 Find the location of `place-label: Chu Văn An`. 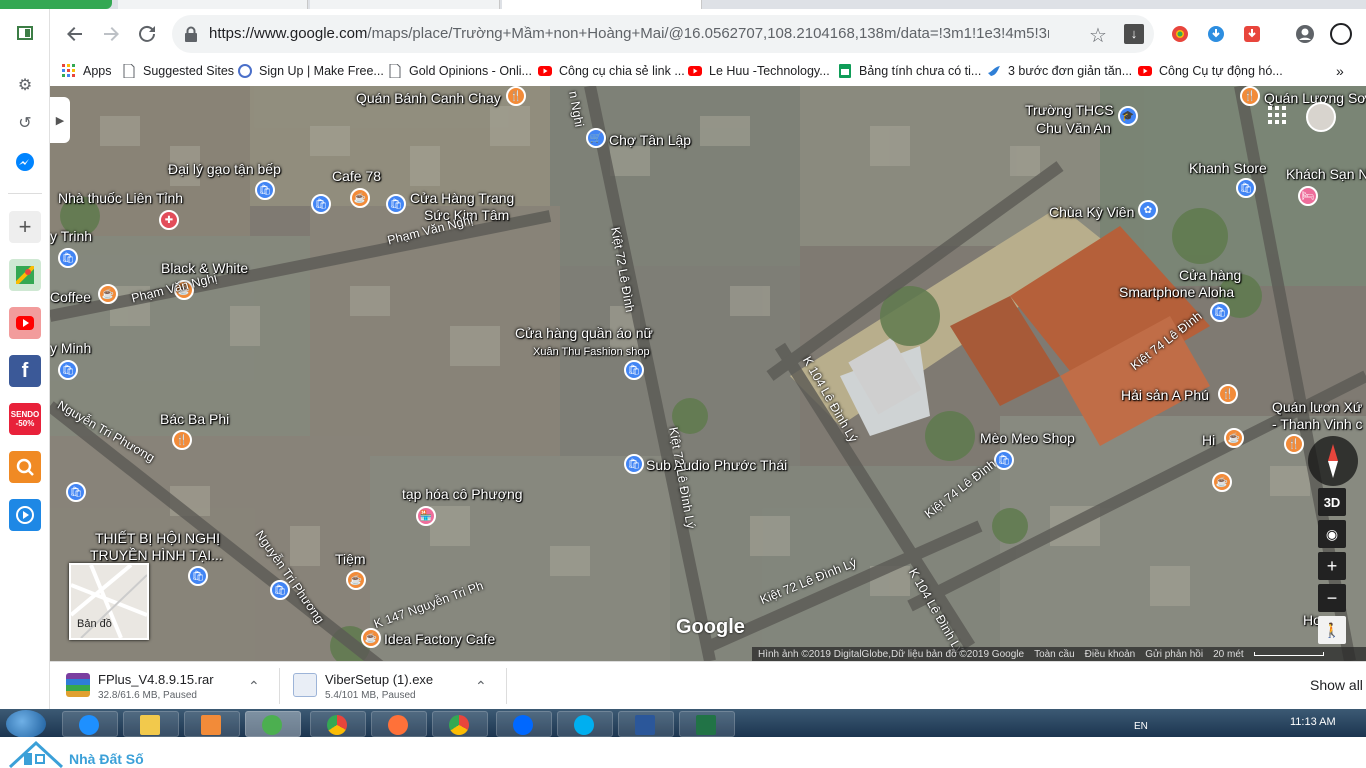

place-label: Chu Văn An is located at coordinates (1073, 128).